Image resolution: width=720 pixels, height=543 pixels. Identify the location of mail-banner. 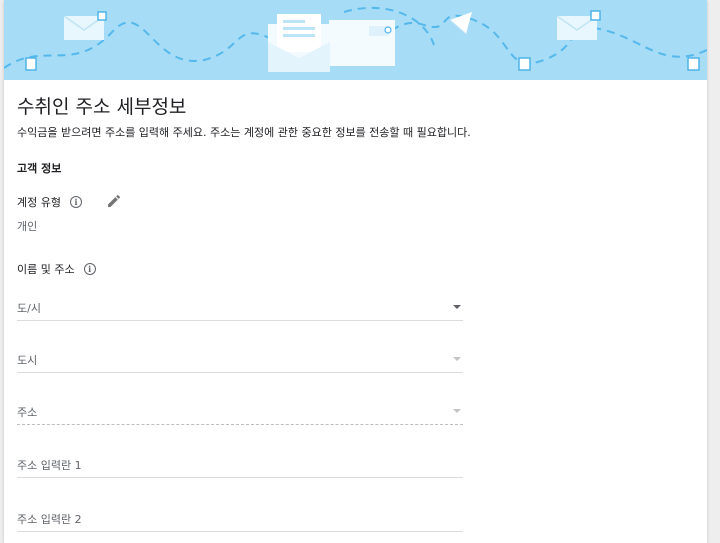
(355, 40).